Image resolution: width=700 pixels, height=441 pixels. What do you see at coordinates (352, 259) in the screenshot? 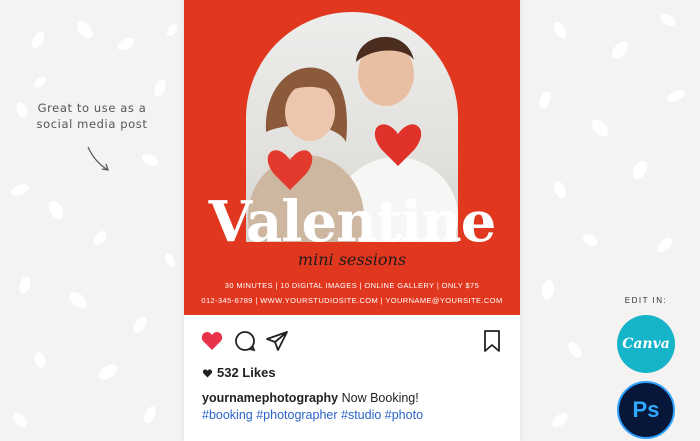
I see `poster-subtitle: mini sessions` at bounding box center [352, 259].